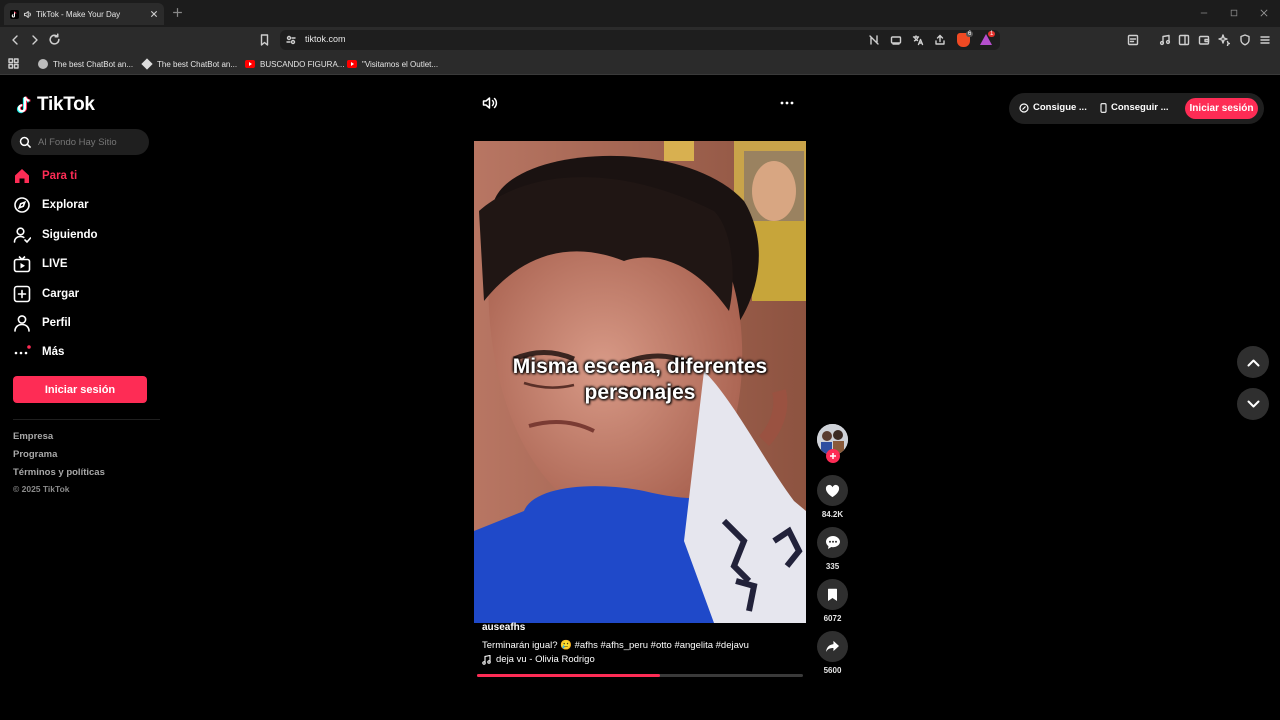 This screenshot has height=720, width=1280. Describe the element at coordinates (940, 40) in the screenshot. I see `share-icon` at that location.